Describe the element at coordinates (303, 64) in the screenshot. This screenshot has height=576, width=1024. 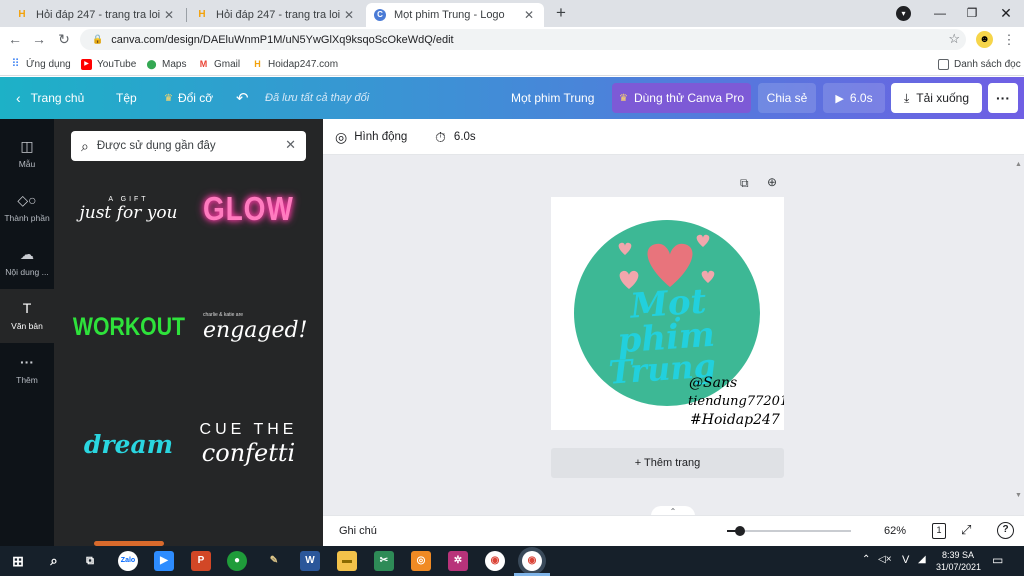
I see `bookmark-label: Hoidap247.com` at that location.